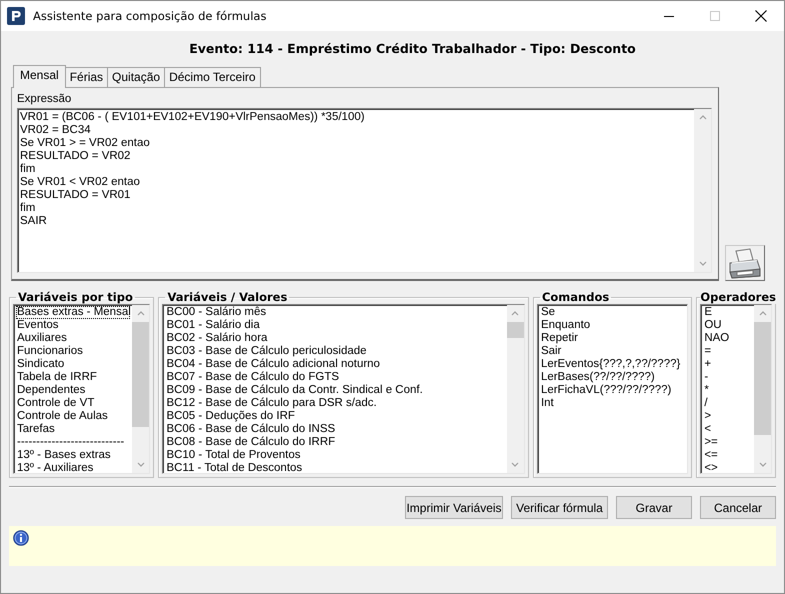 The image size is (785, 594). I want to click on list-item: BC08 - Base de Cálculo do IRRF, so click(336, 442).